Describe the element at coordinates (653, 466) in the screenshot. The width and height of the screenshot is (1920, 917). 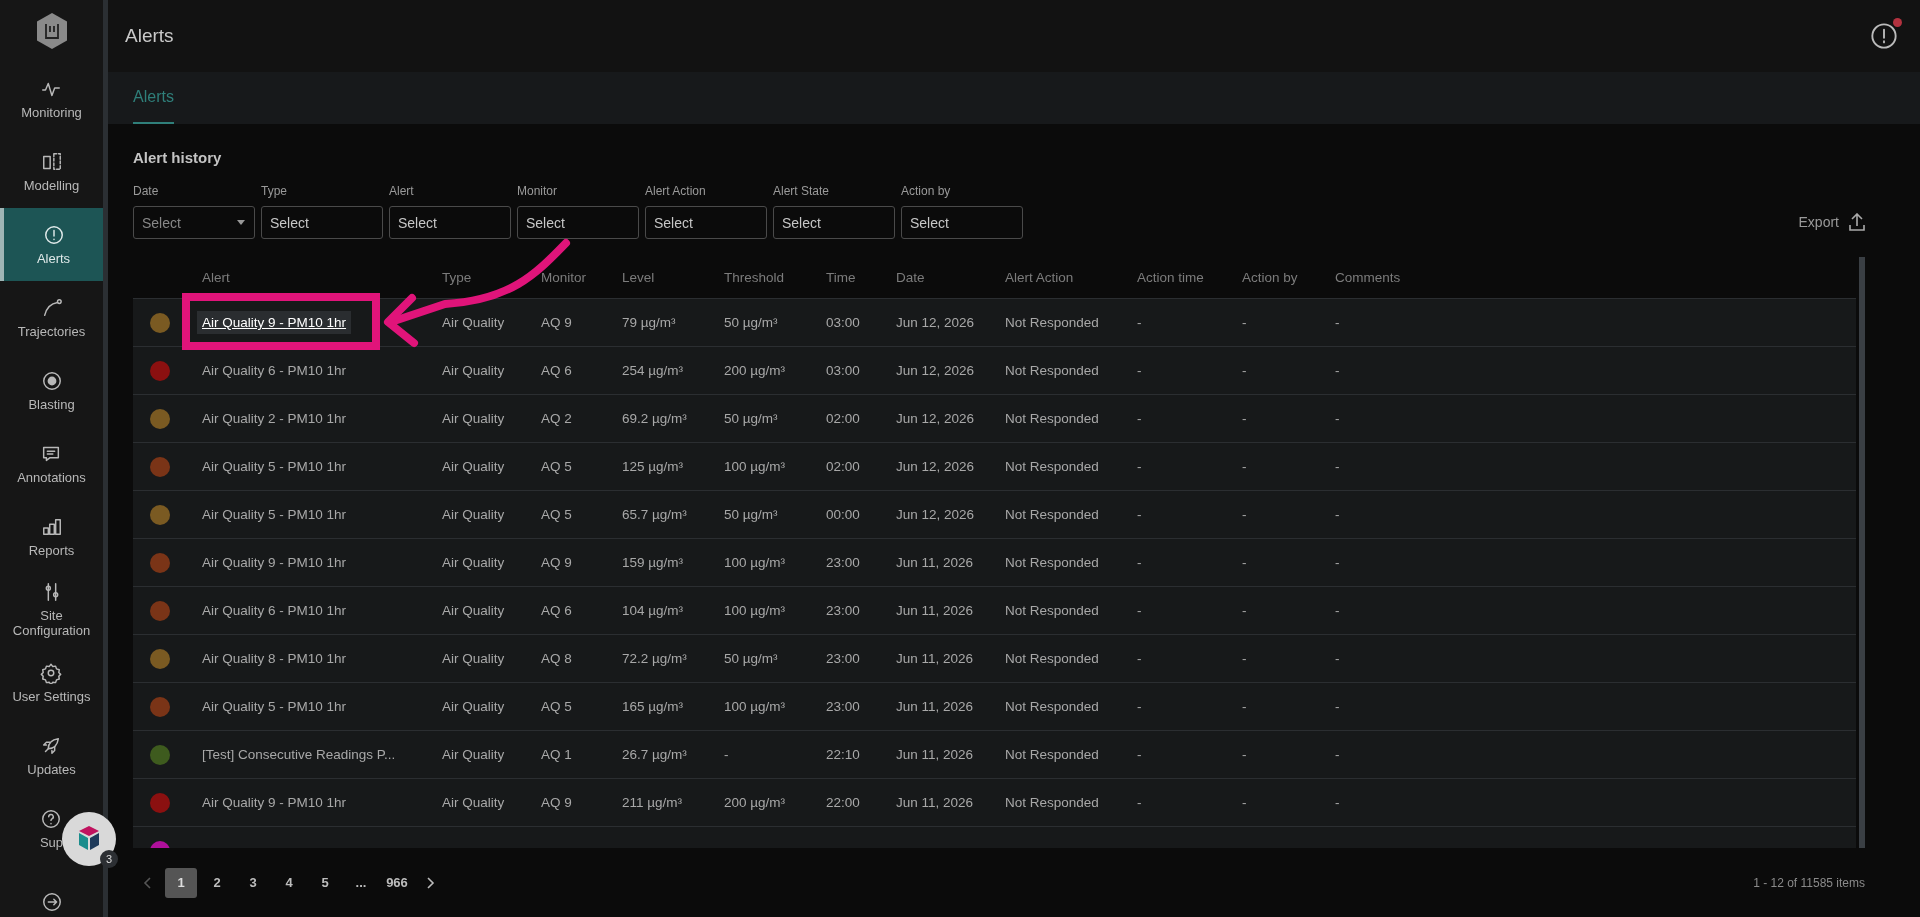
I see `table-cell-text: 125 µg/m³` at that location.